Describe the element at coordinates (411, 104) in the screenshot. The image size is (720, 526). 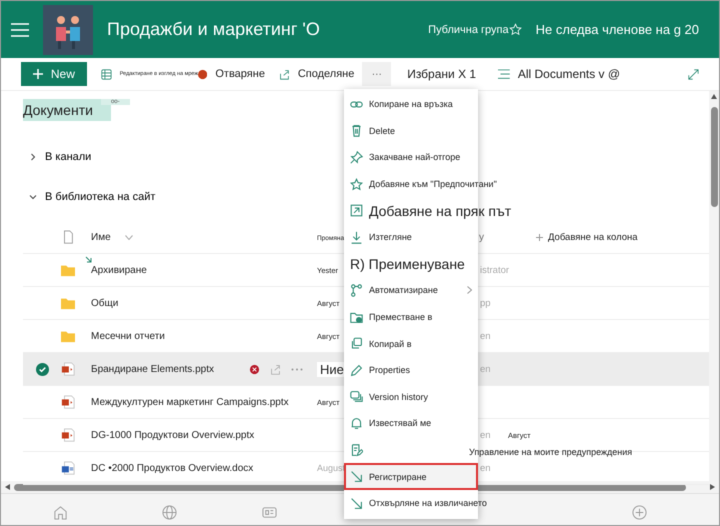
I see `menu-item: Копиране на връзка` at that location.